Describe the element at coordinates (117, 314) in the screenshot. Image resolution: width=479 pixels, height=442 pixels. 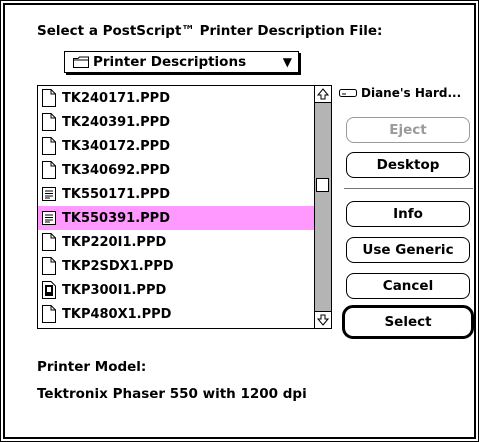
I see `file-name: TKP480X1.PPD` at that location.